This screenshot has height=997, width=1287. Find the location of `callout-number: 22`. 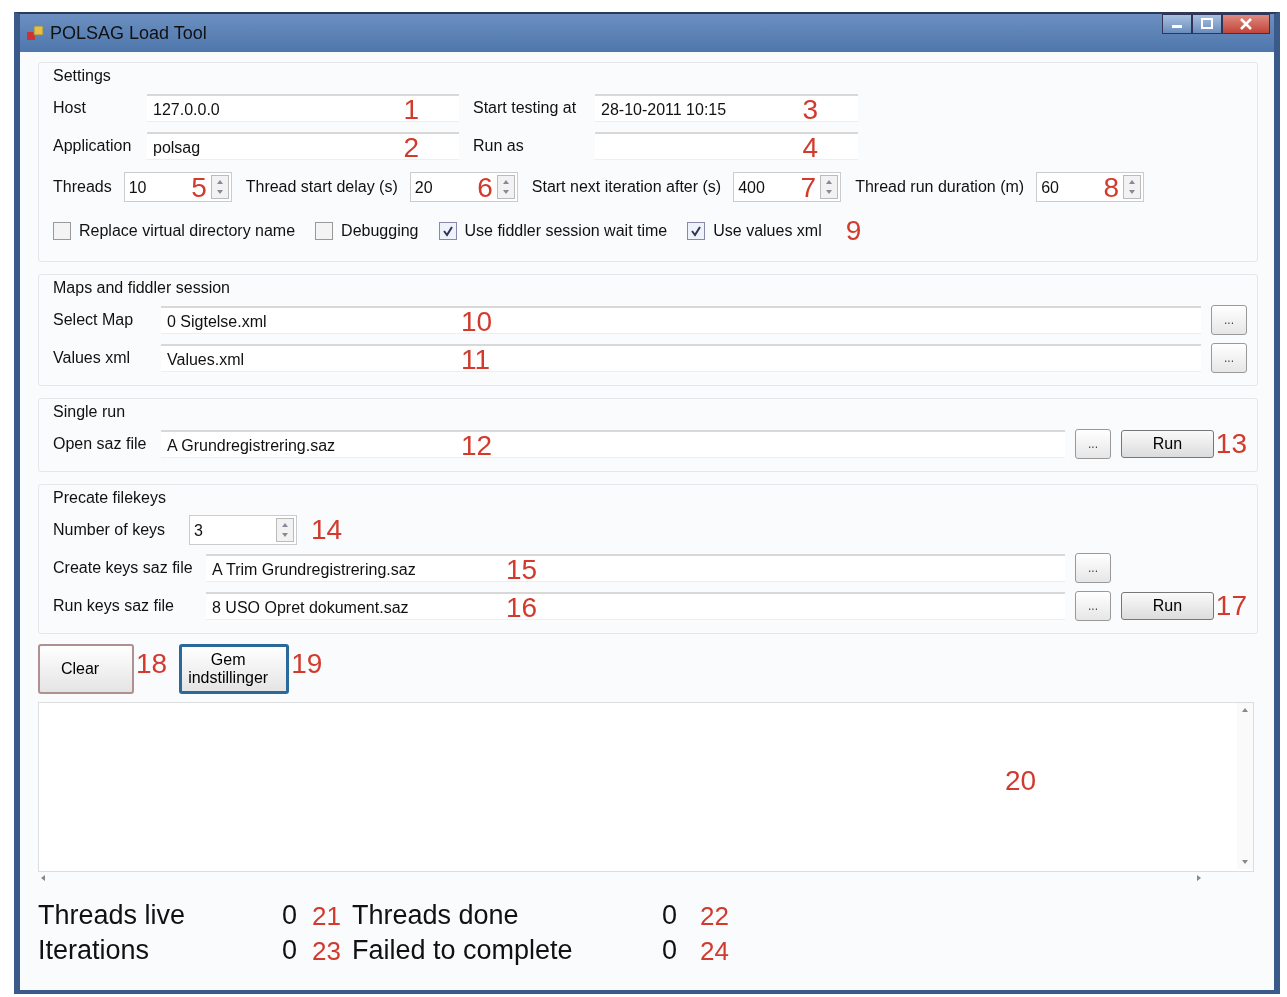

callout-number: 22 is located at coordinates (715, 915).